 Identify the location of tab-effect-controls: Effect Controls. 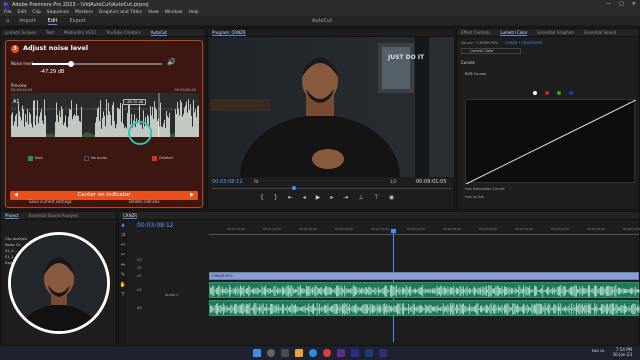
(475, 32).